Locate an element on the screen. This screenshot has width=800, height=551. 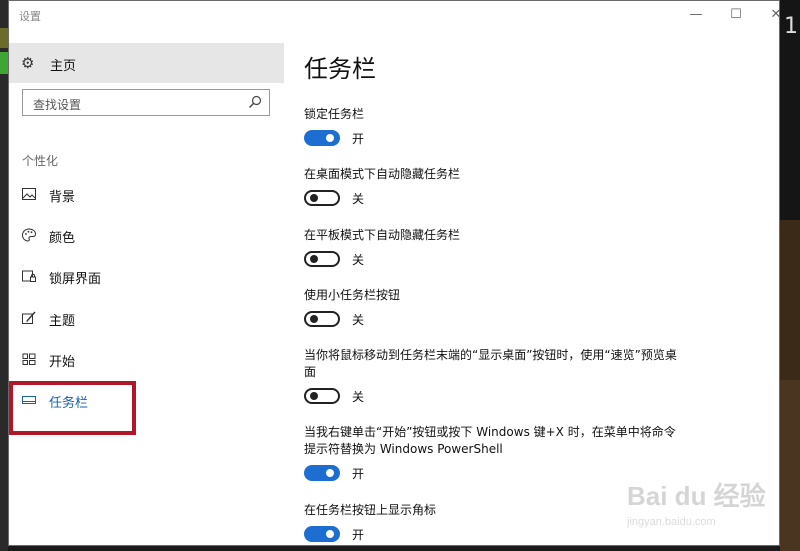
highlight-annotation-box is located at coordinates (72, 408).